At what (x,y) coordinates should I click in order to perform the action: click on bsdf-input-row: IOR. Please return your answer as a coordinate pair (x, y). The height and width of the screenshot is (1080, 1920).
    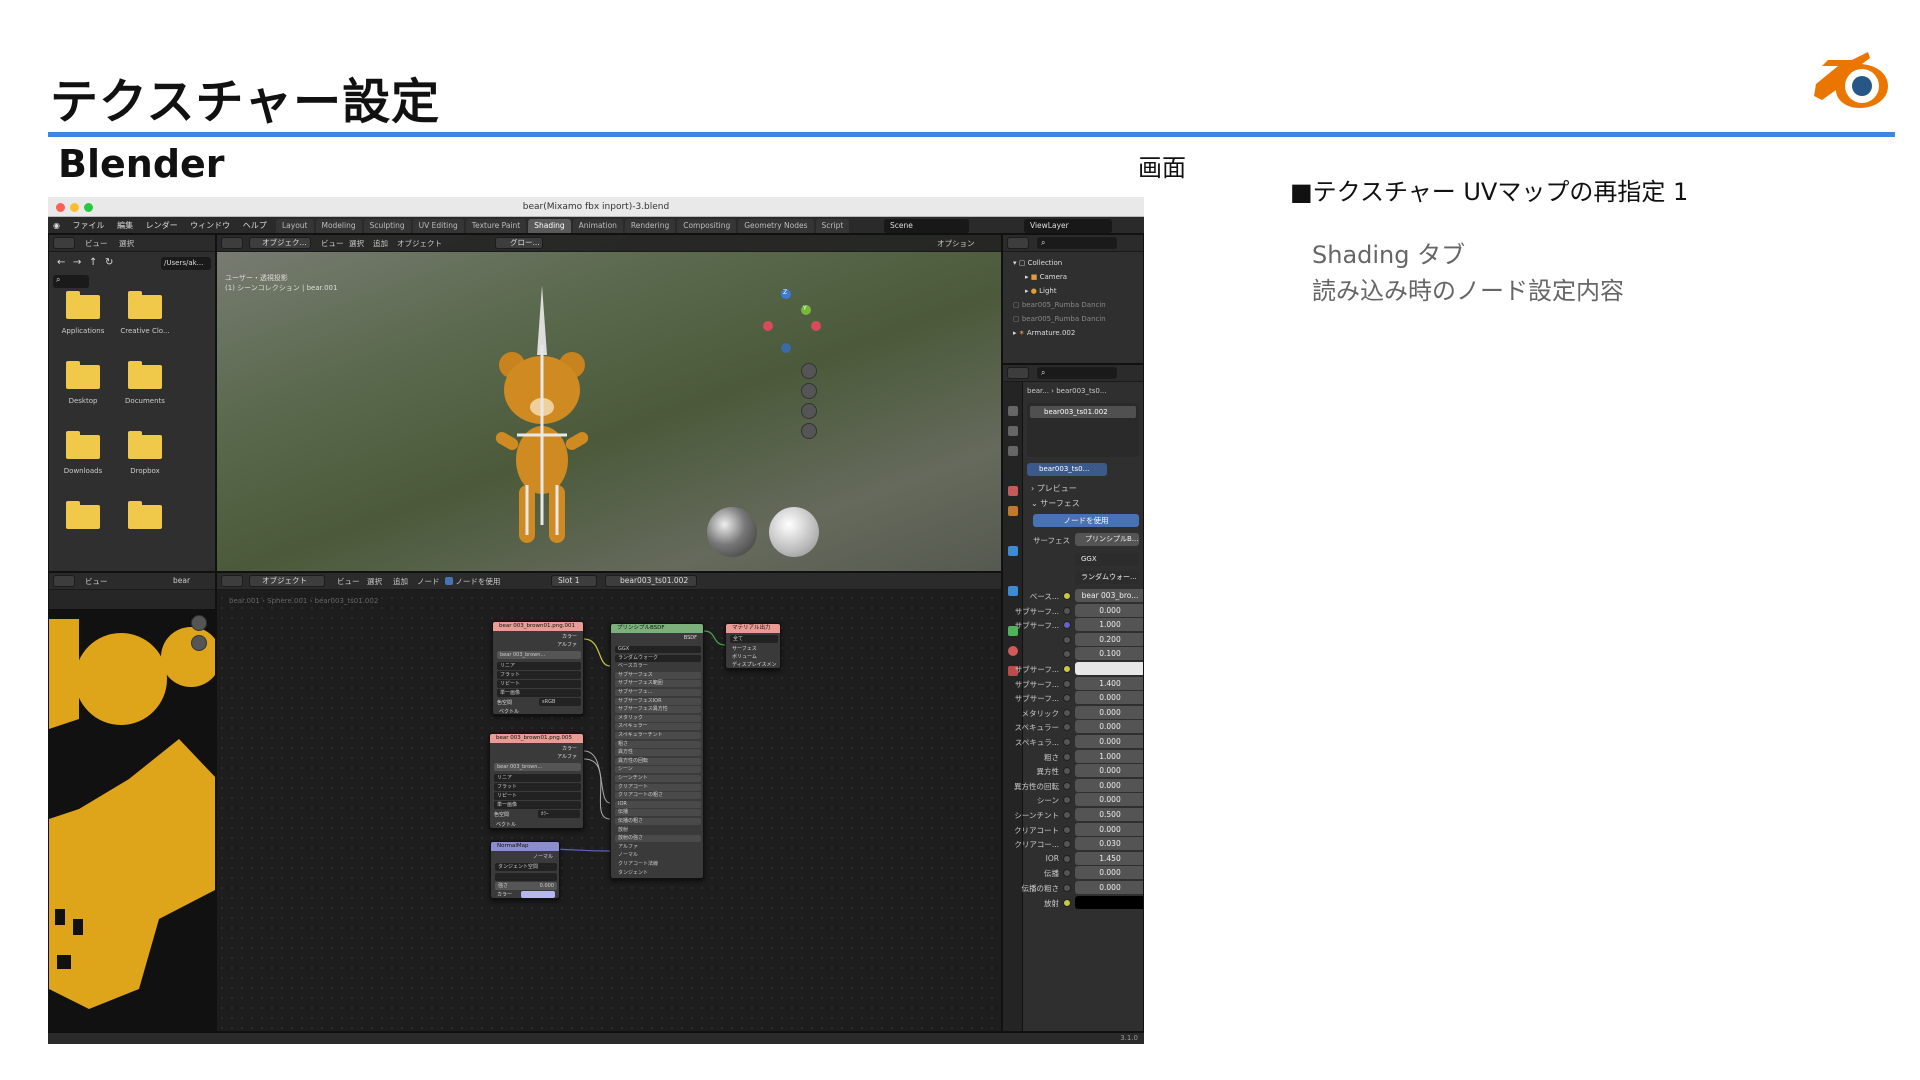
    Looking at the image, I should click on (658, 804).